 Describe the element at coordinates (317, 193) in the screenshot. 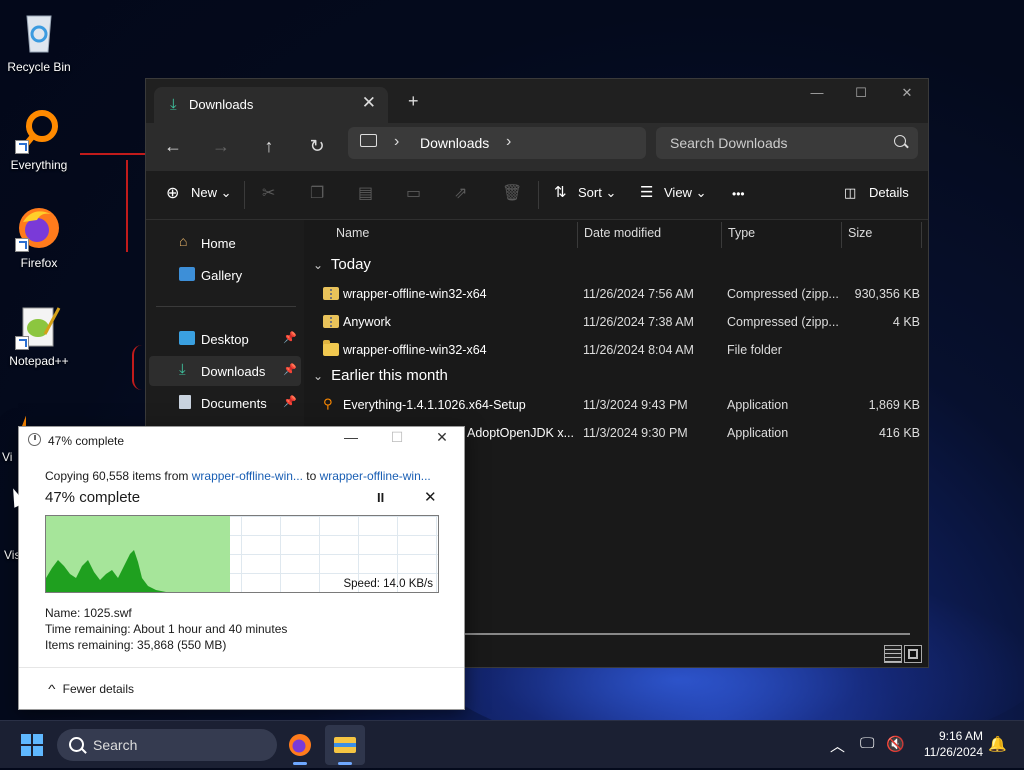

I see `copy-icon: ❐` at that location.